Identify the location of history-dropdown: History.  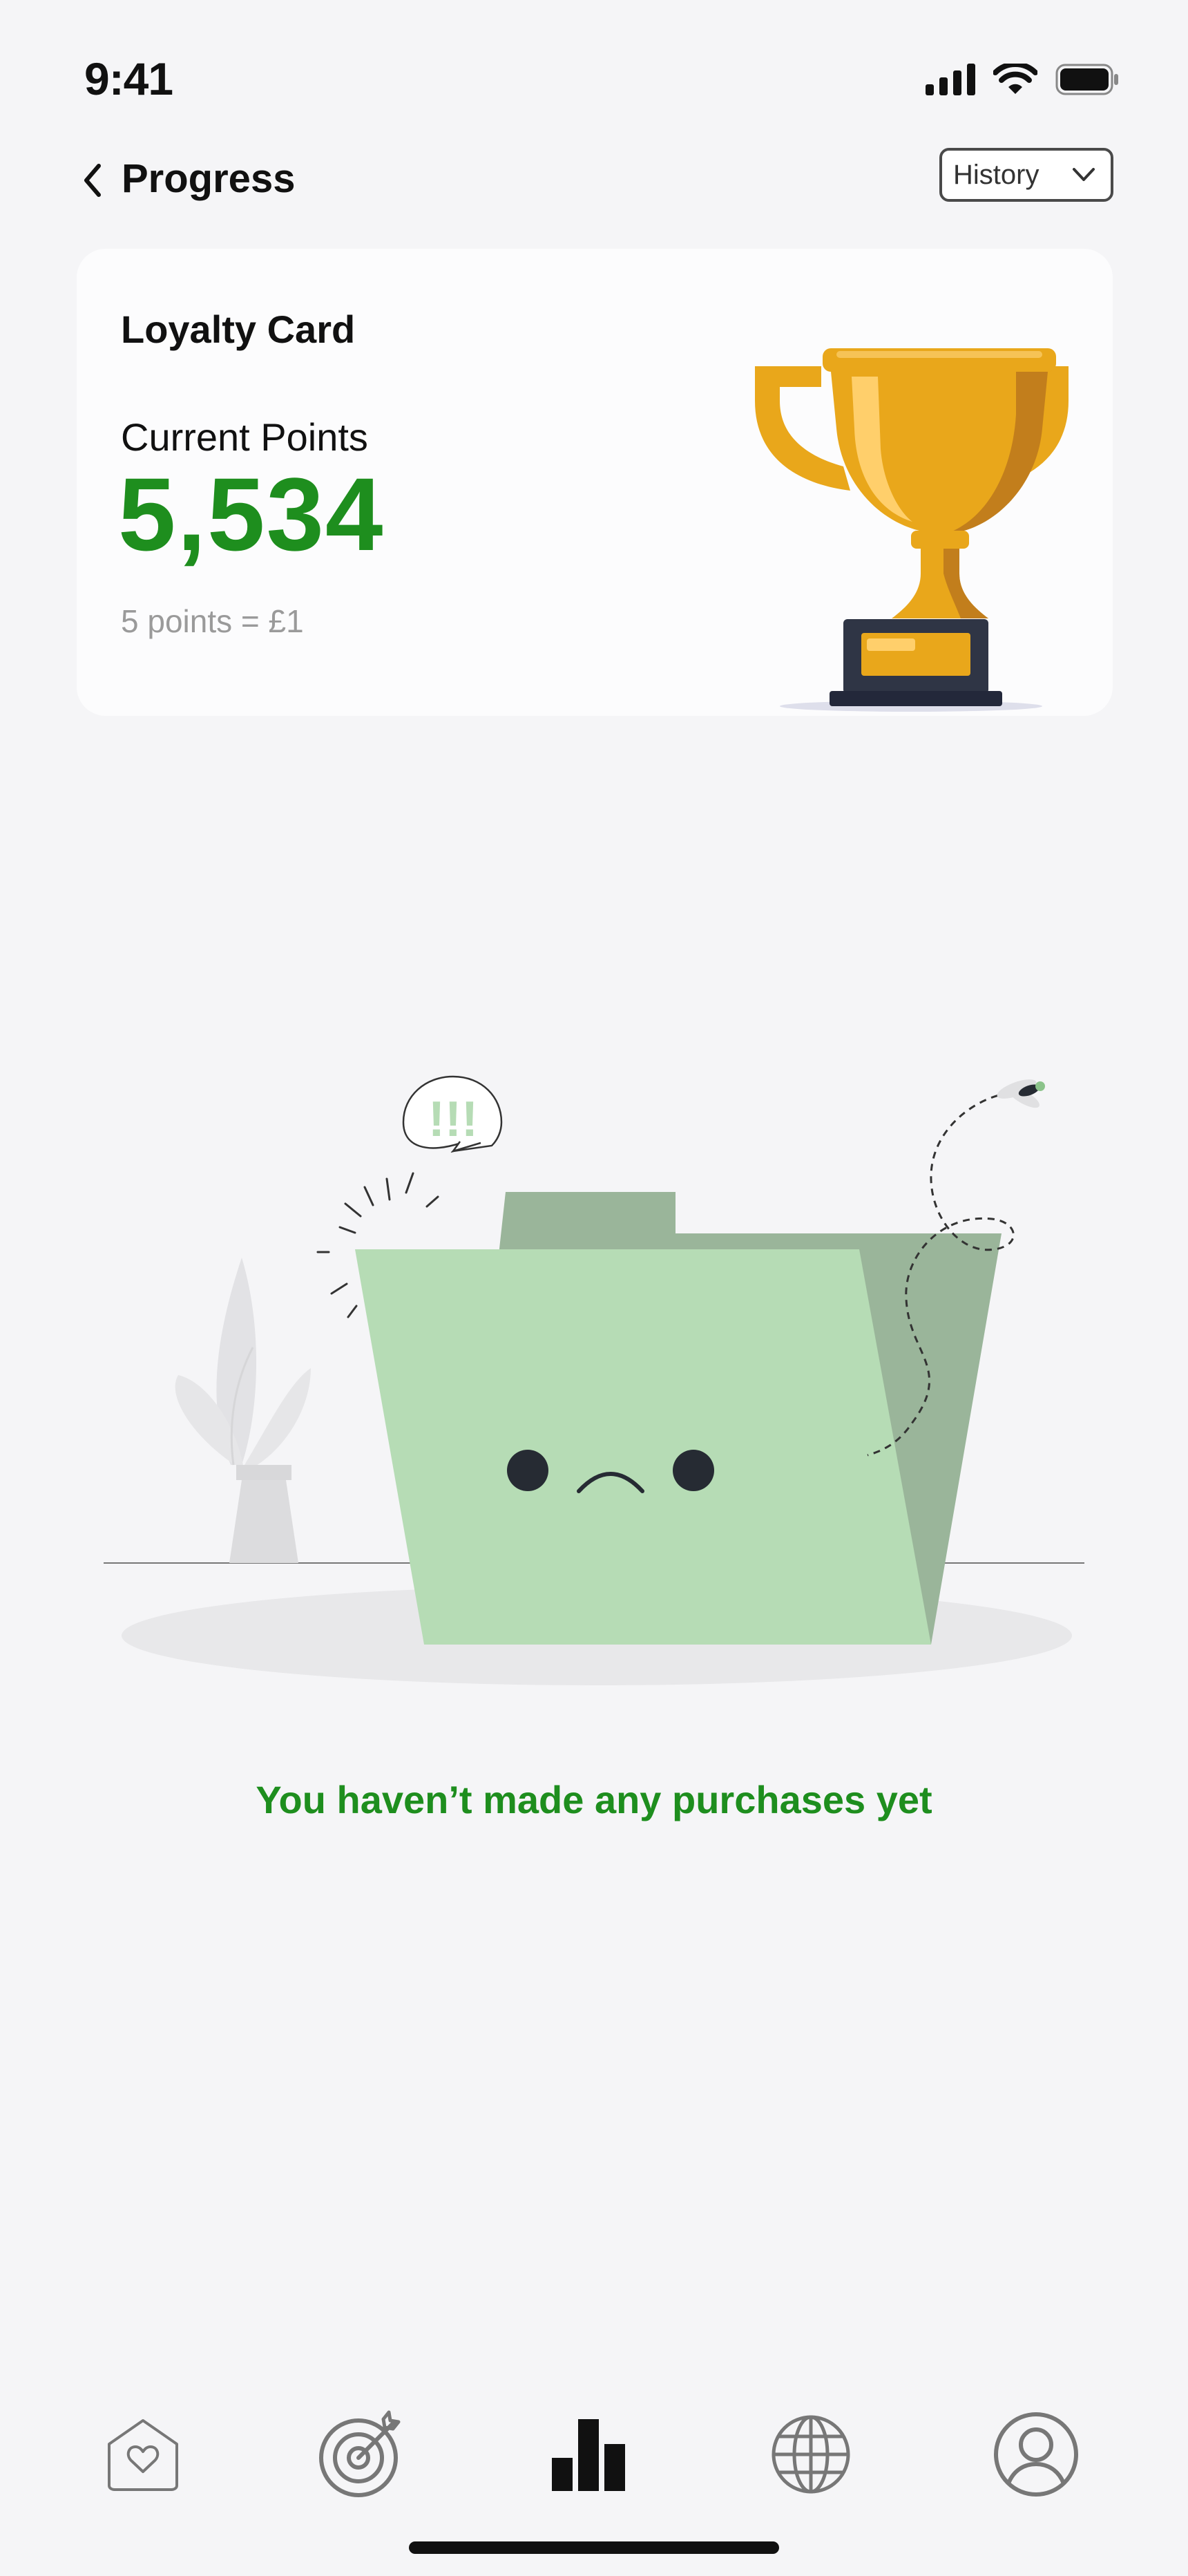
(1026, 175).